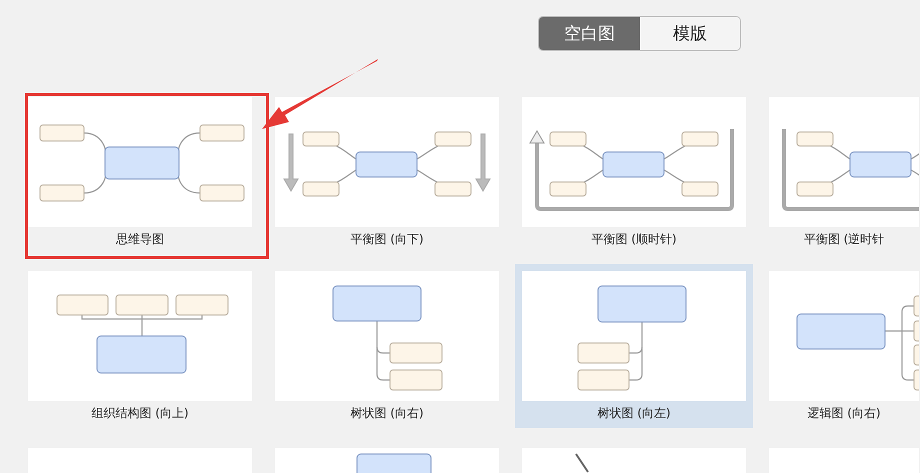  Describe the element at coordinates (140, 349) in the screenshot. I see `template-card: 组织结构图 (向上)` at that location.